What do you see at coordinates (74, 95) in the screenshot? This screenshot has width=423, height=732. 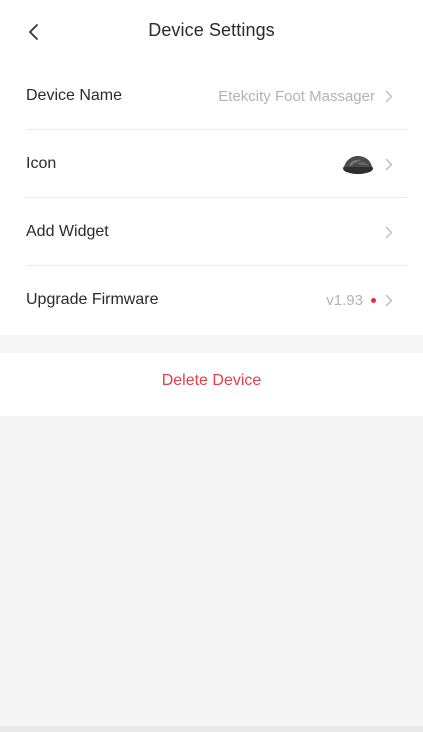 I see `device-name-label: Device Name` at bounding box center [74, 95].